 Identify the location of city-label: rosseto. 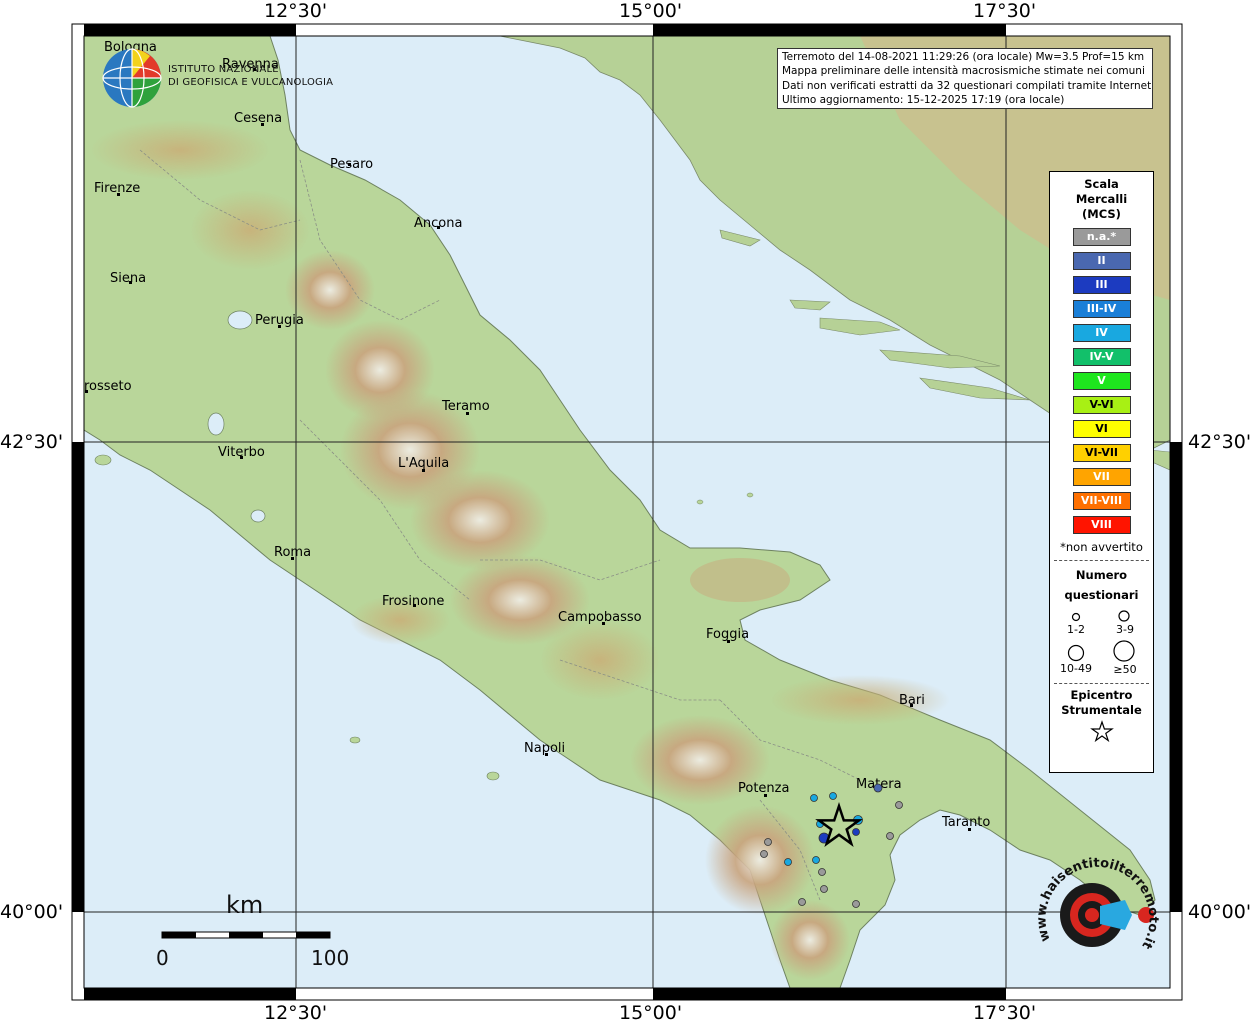
(108, 386).